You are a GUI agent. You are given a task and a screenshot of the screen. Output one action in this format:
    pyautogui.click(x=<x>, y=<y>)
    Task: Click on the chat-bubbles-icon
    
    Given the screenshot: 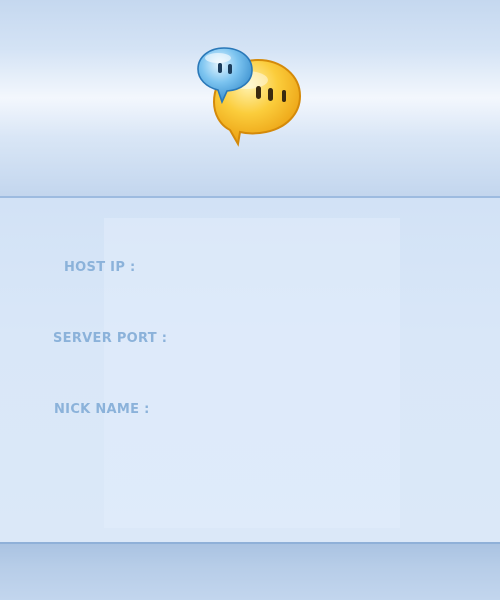 What is the action you would take?
    pyautogui.click(x=249, y=97)
    